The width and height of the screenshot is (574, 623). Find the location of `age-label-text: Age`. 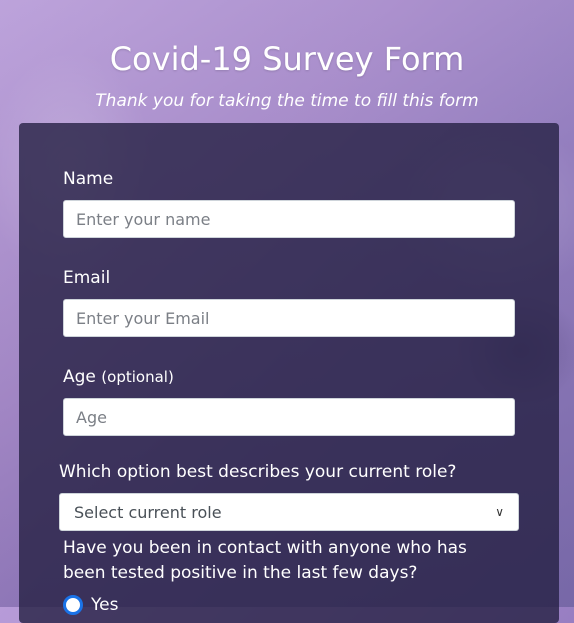

age-label-text: Age is located at coordinates (79, 377).